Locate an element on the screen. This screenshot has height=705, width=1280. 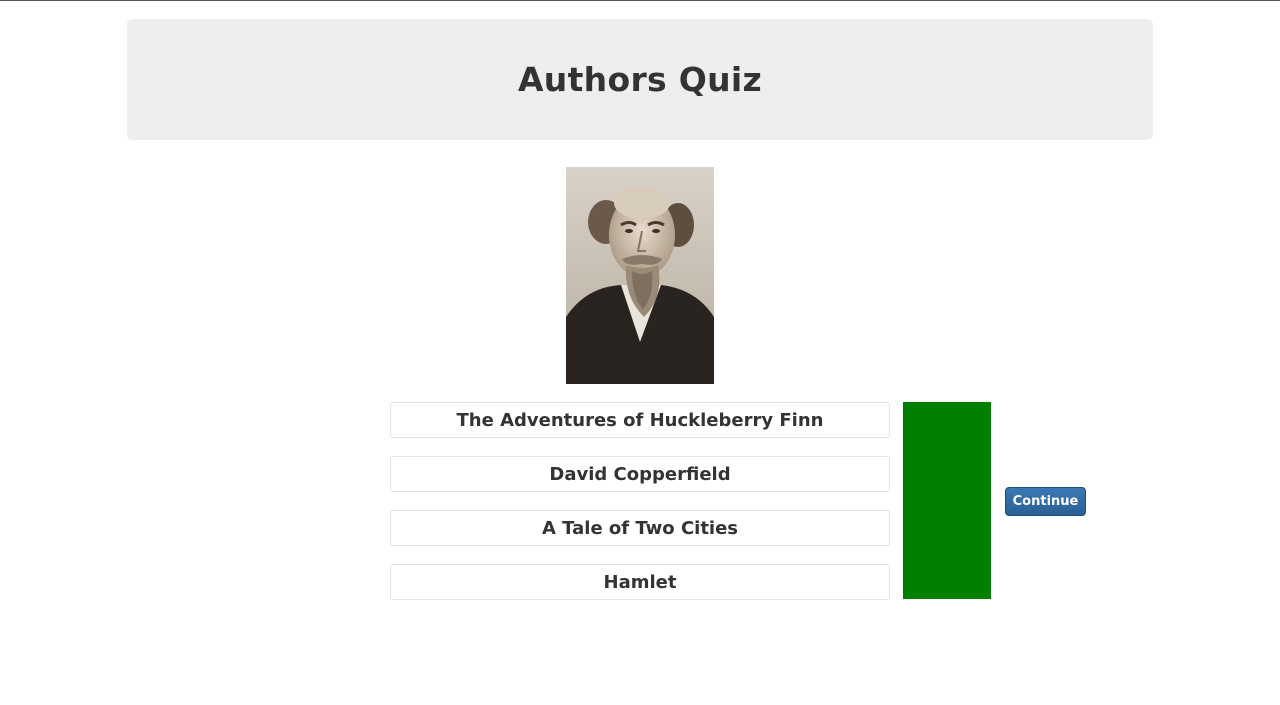
answer-option: David Copperfield is located at coordinates (640, 474).